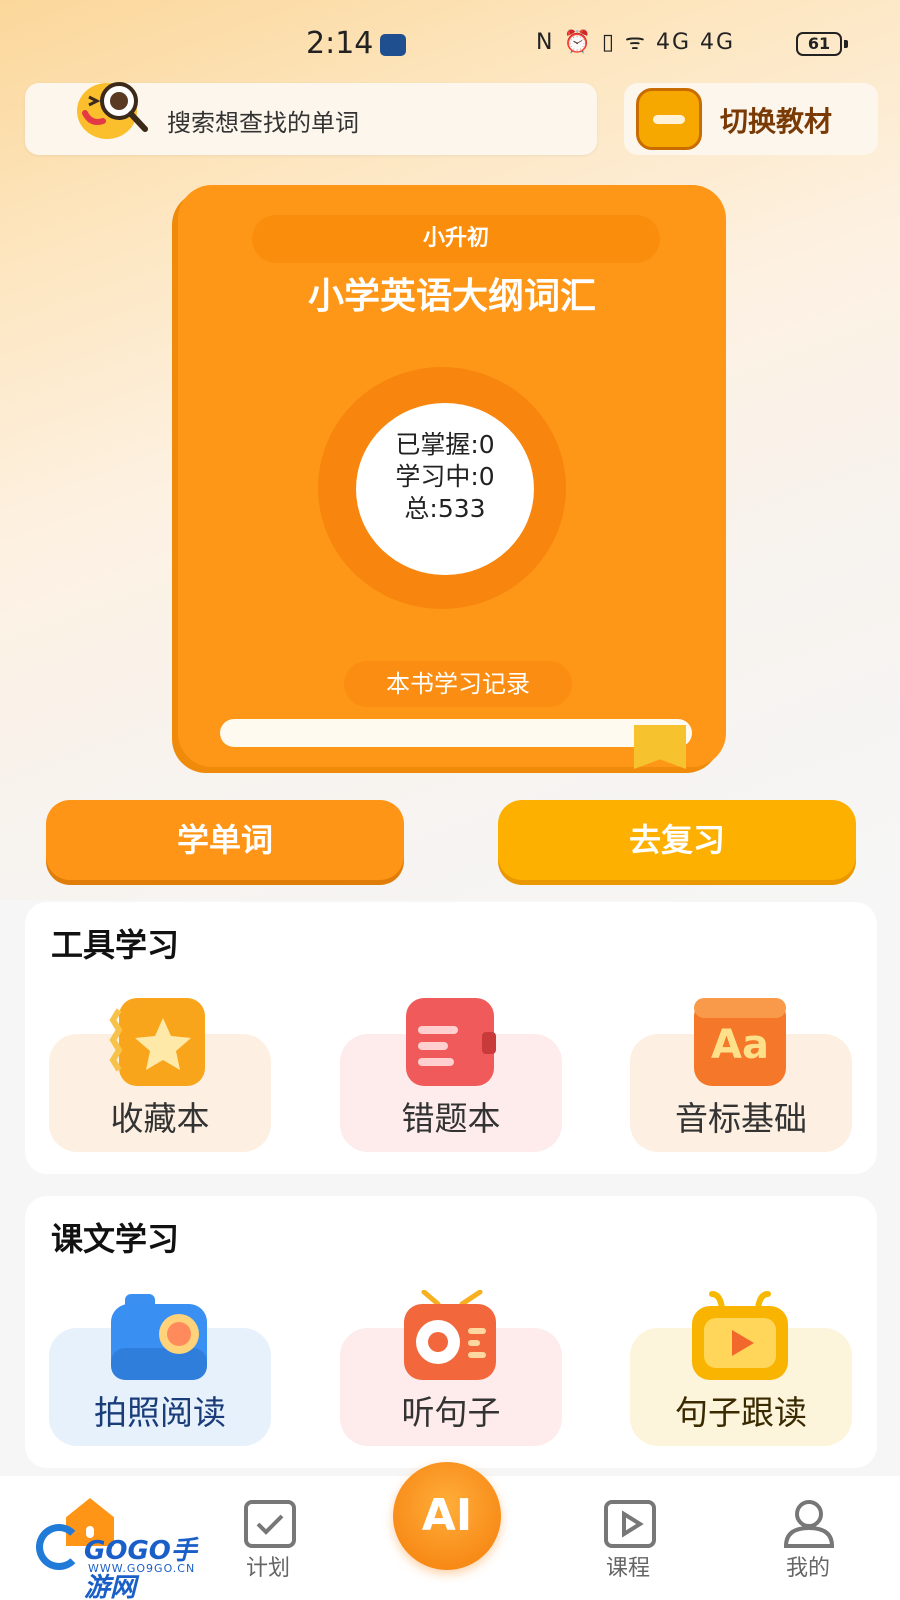  I want to click on stat-total: 总:533, so click(445, 508).